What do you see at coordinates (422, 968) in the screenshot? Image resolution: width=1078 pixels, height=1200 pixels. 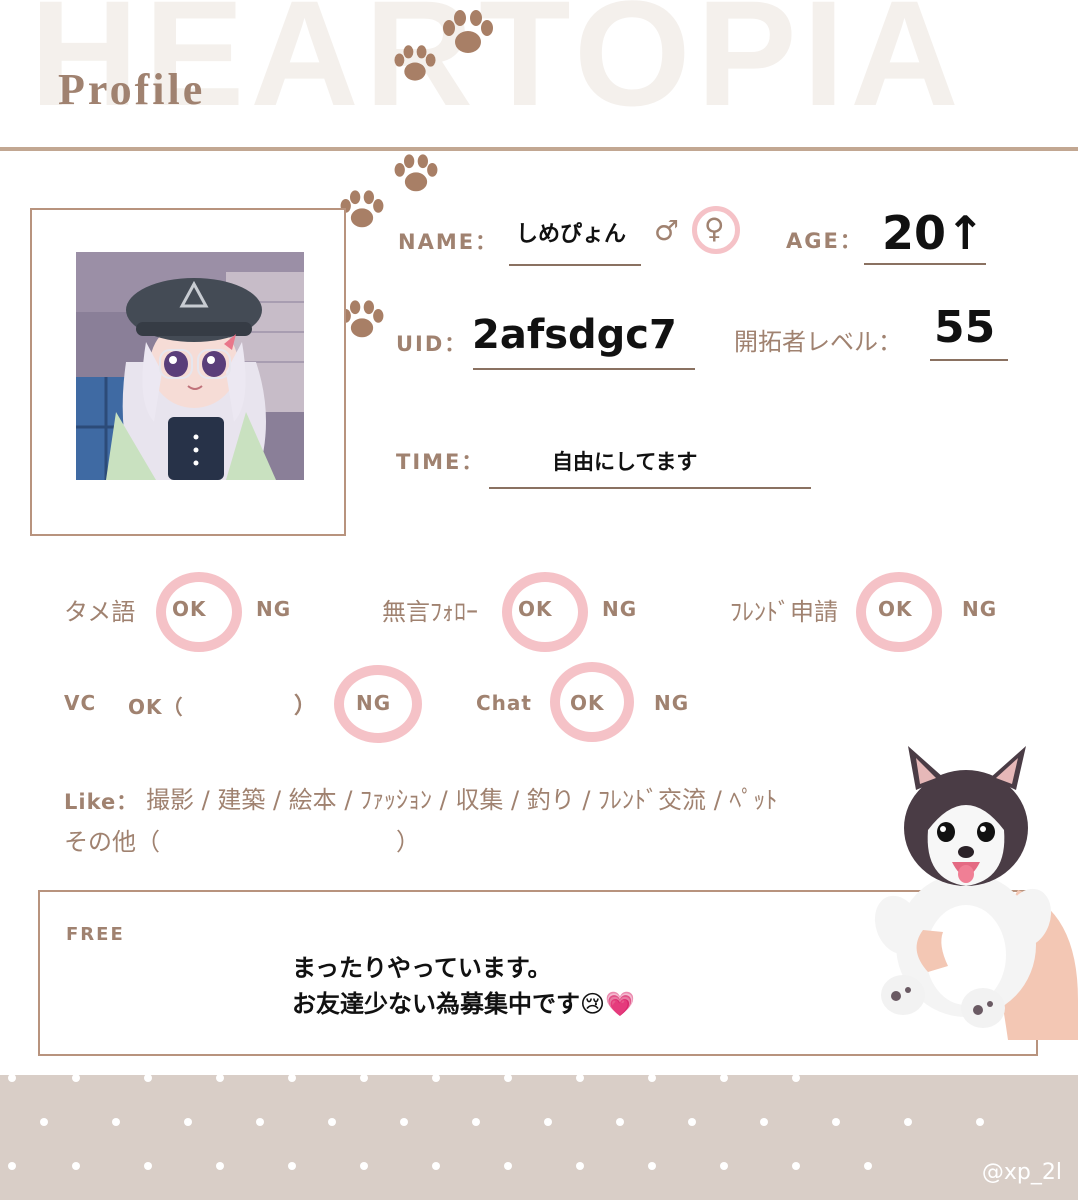 I see `free-line-1: まったりやっています。` at bounding box center [422, 968].